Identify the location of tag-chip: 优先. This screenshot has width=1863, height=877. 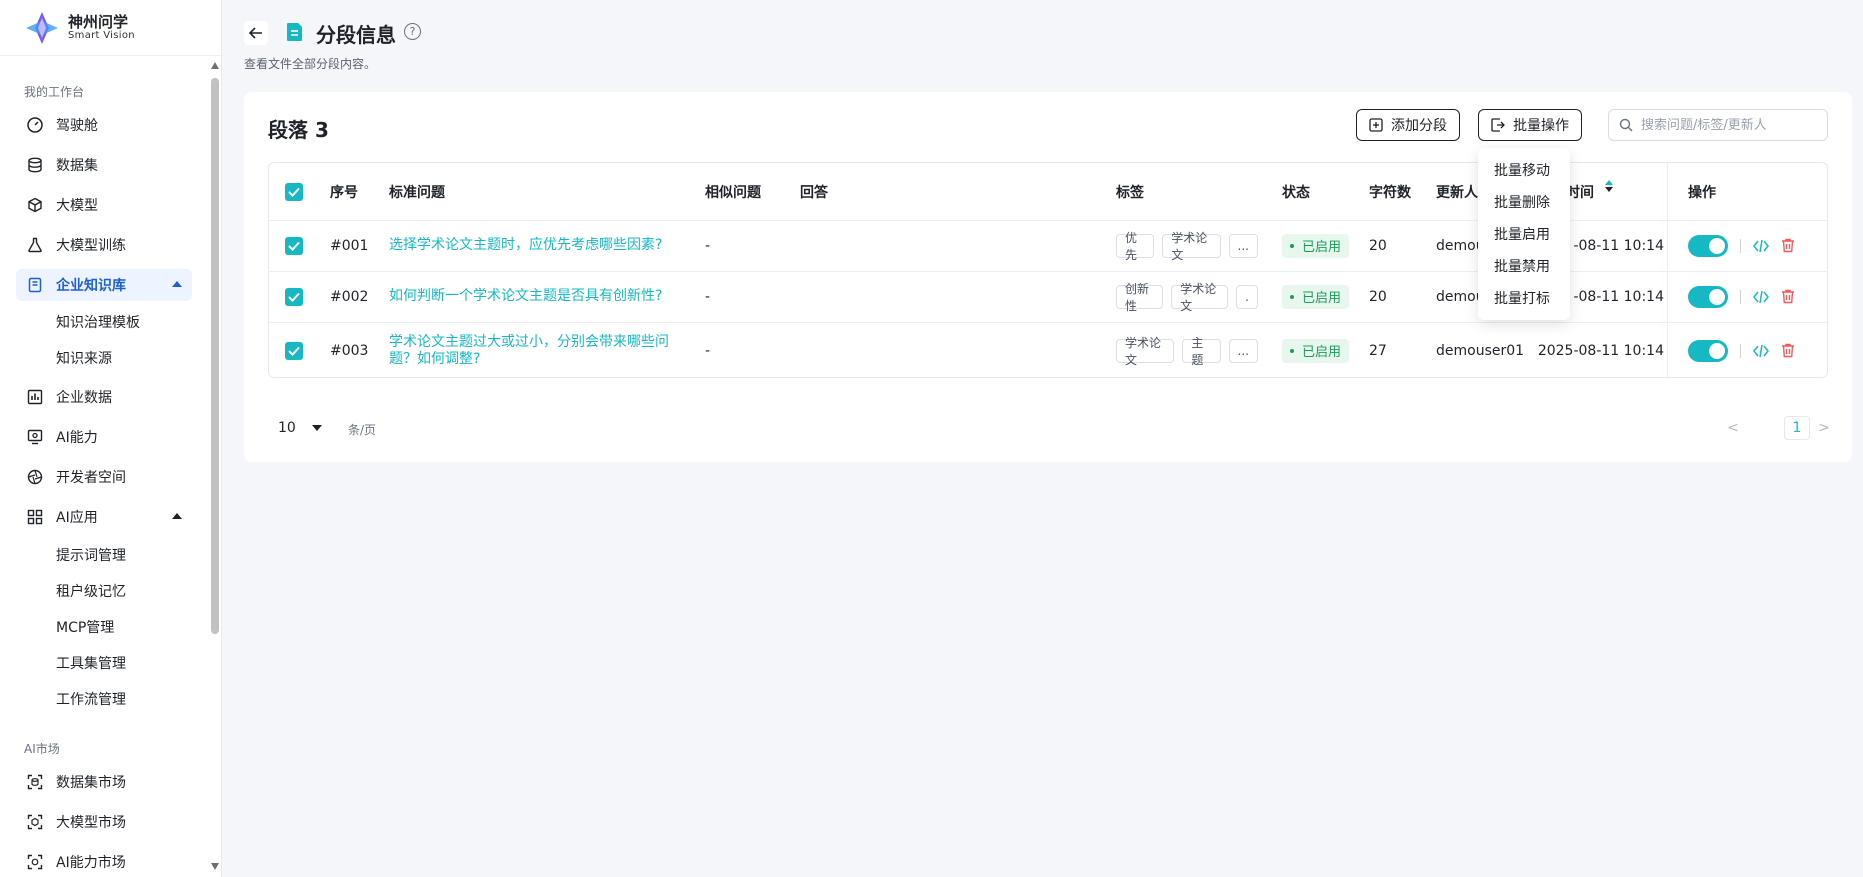
(1135, 246).